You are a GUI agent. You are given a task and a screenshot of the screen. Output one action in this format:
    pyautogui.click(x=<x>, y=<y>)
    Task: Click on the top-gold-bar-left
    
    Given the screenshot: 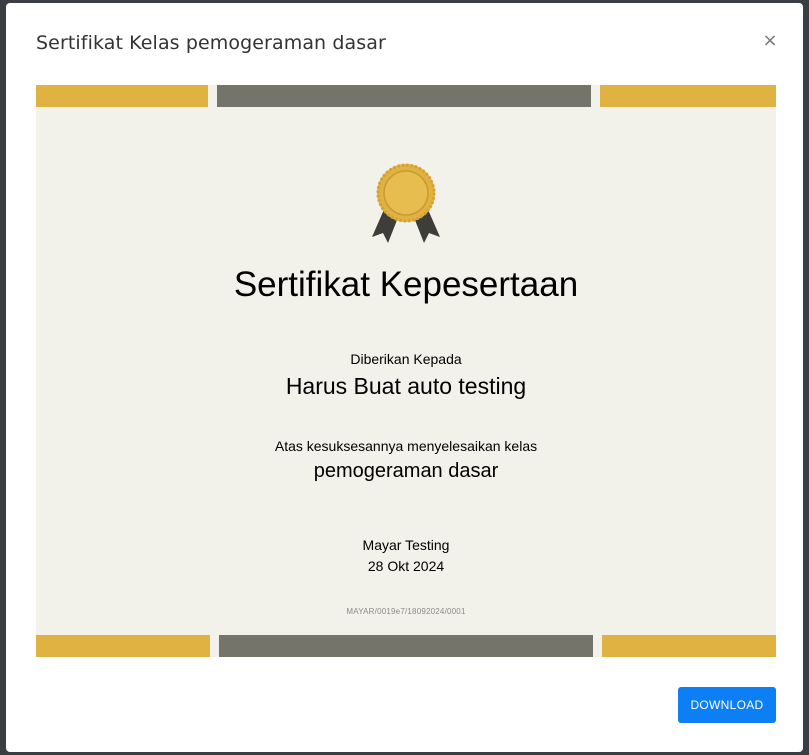 What is the action you would take?
    pyautogui.click(x=122, y=96)
    